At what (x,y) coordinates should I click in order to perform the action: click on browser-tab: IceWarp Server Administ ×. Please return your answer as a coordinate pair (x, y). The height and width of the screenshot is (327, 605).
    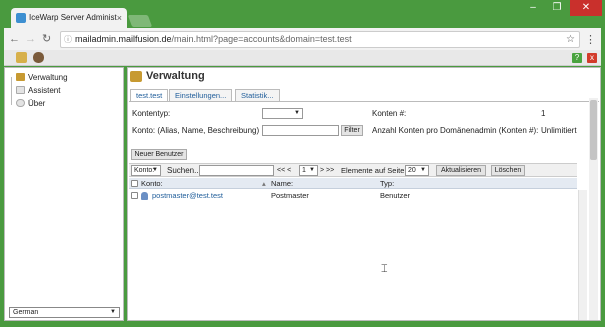
    Looking at the image, I should click on (69, 18).